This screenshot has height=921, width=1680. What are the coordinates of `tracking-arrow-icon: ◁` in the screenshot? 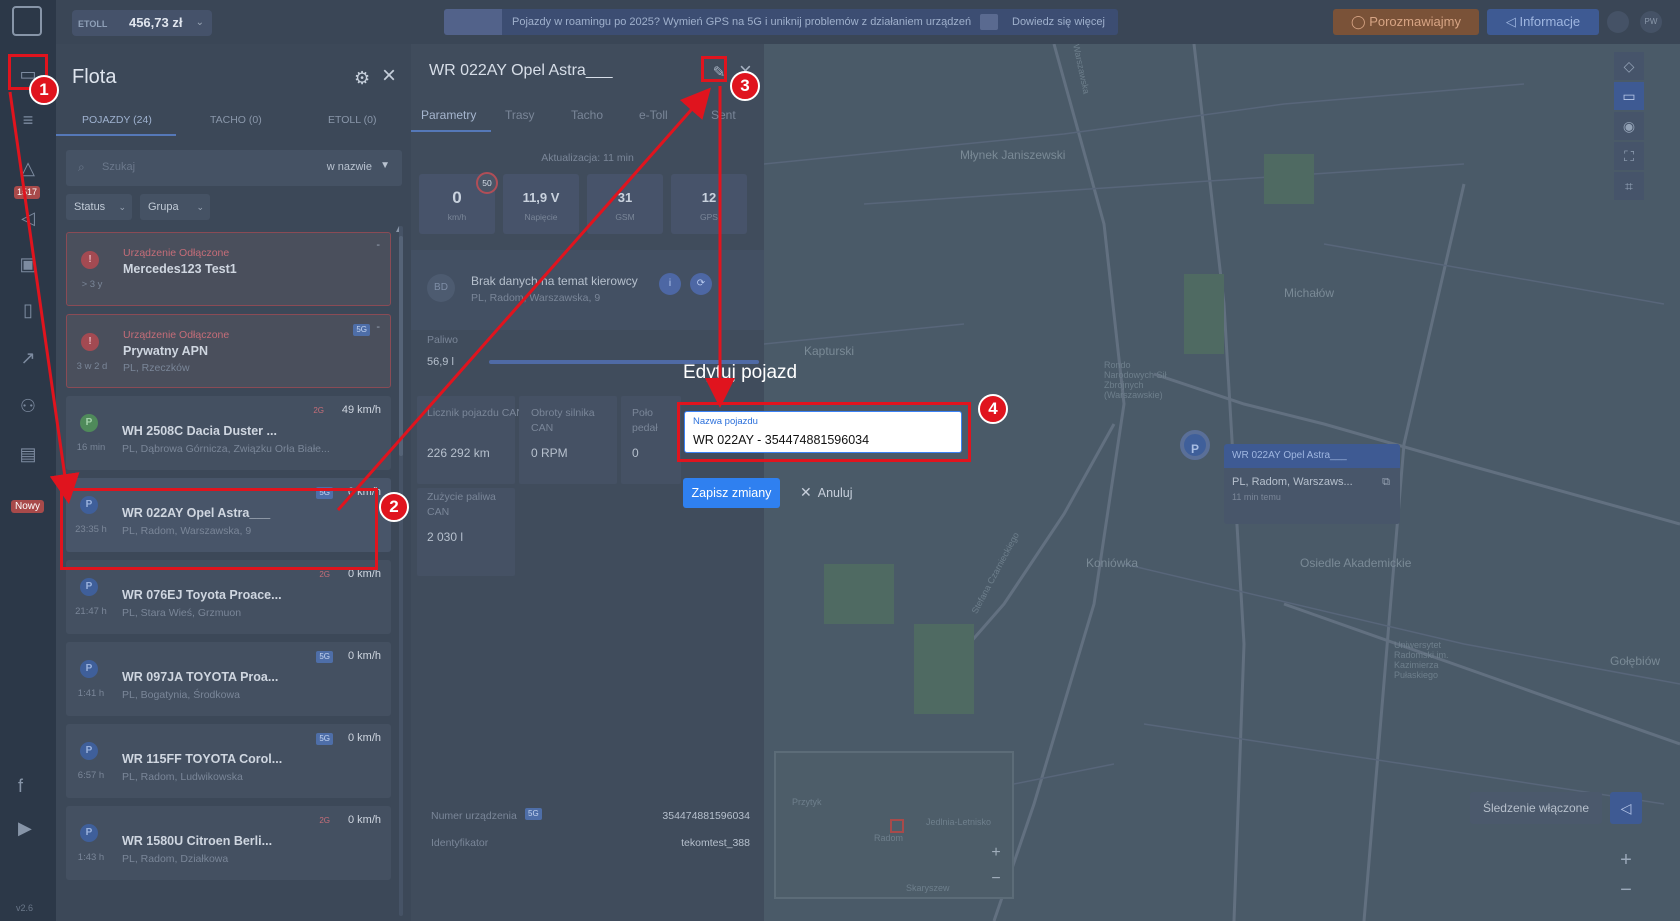 It's located at (1626, 808).